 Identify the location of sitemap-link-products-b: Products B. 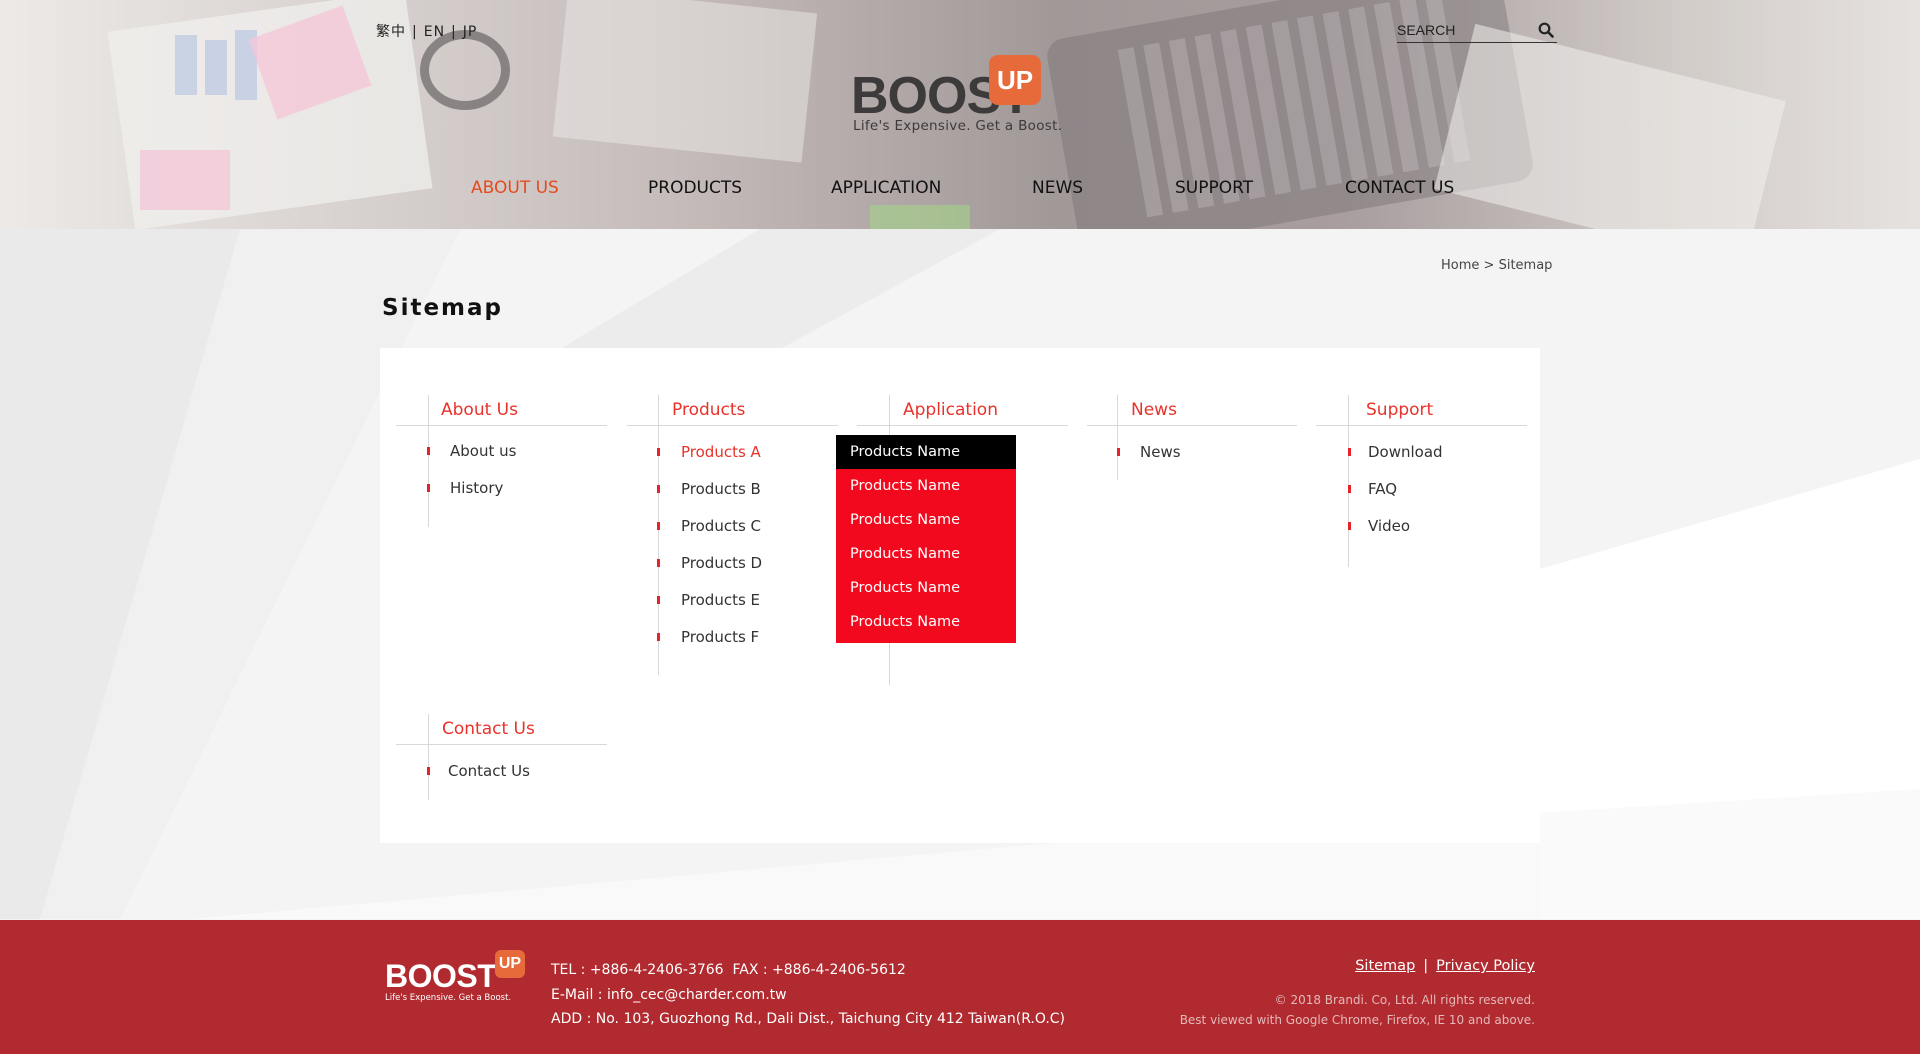
(721, 489).